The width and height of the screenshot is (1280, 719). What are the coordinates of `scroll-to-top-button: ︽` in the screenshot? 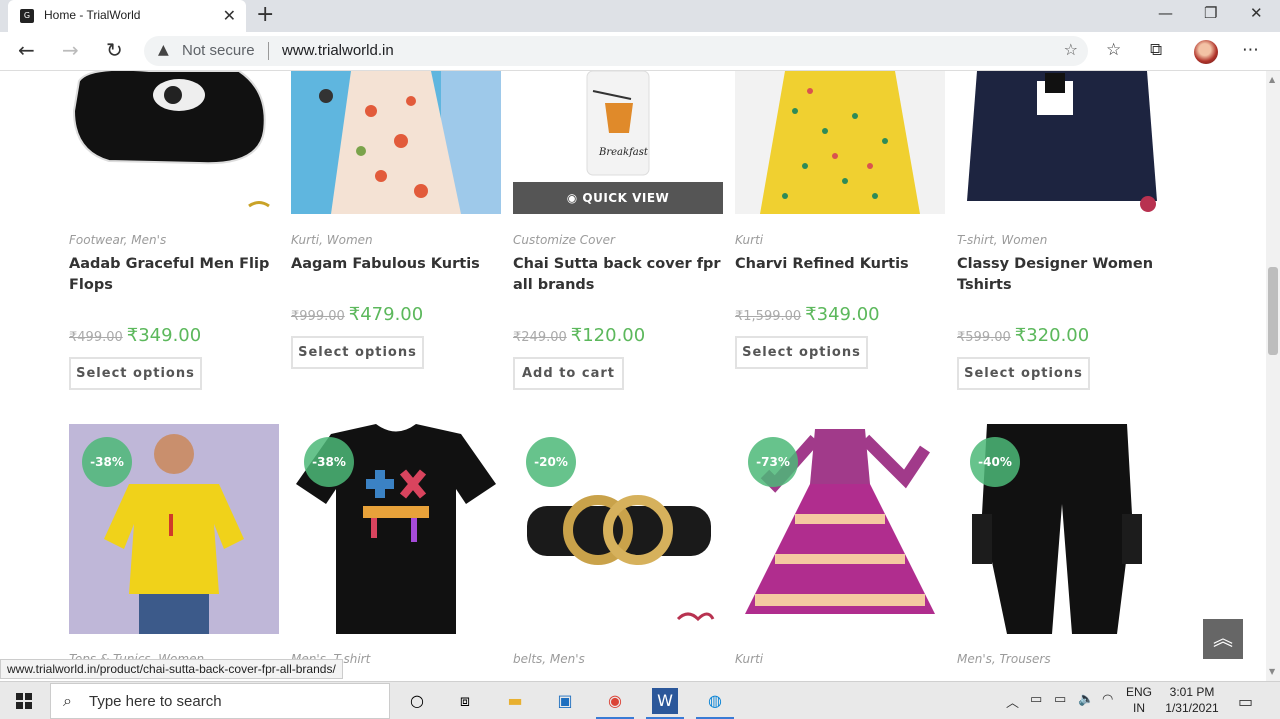 It's located at (1223, 639).